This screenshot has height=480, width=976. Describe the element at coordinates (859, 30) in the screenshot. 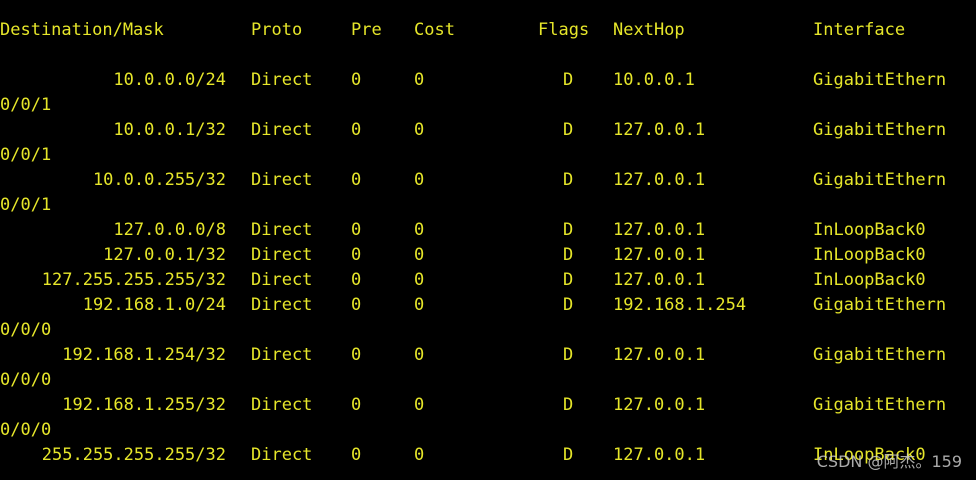

I see `header-interface: Interface` at that location.